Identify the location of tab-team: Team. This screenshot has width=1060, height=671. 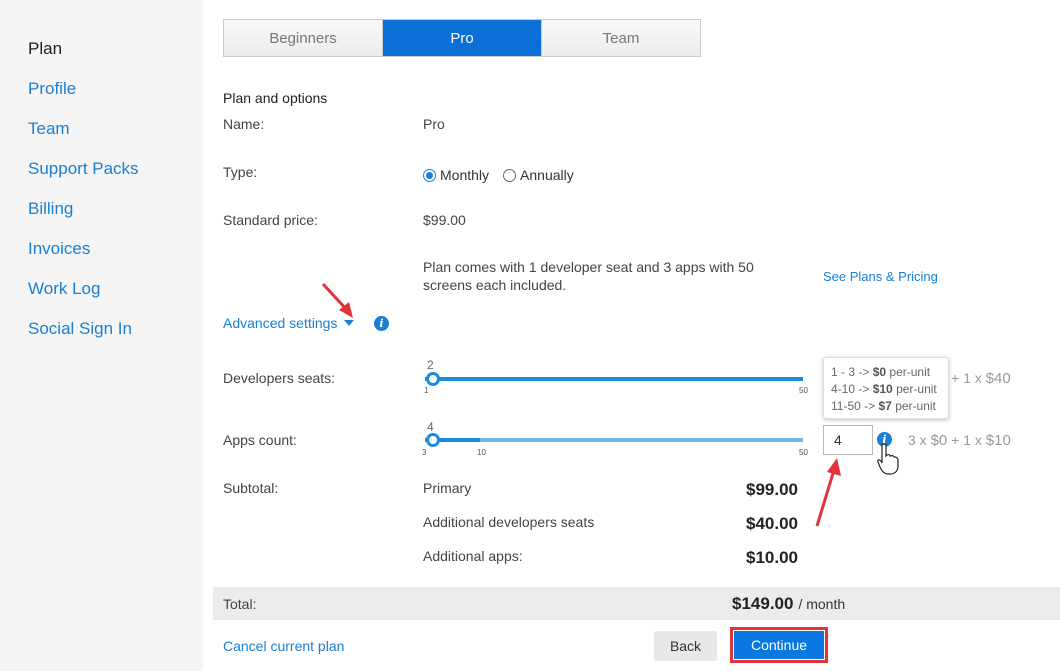
(621, 38).